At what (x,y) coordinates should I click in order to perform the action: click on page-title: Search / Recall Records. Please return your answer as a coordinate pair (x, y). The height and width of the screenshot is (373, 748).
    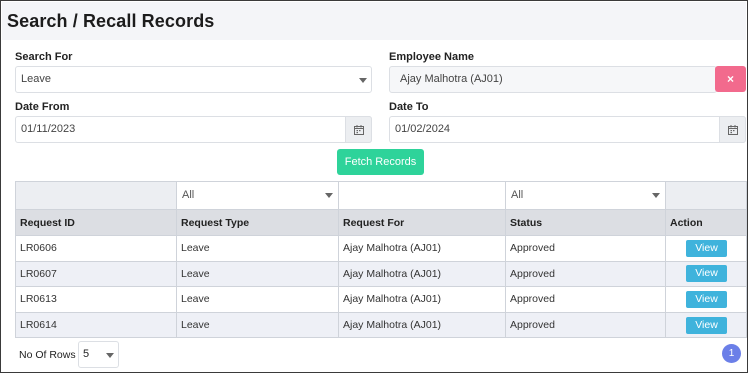
    Looking at the image, I should click on (111, 21).